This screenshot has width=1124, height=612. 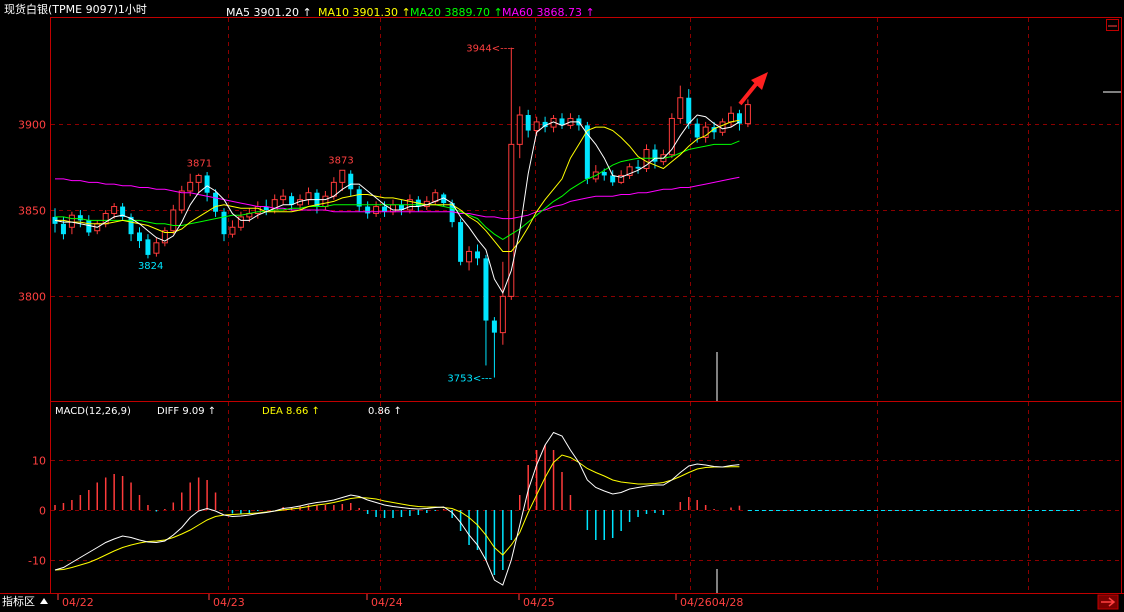 I want to click on macd-tick-label: -10, so click(x=37, y=561).